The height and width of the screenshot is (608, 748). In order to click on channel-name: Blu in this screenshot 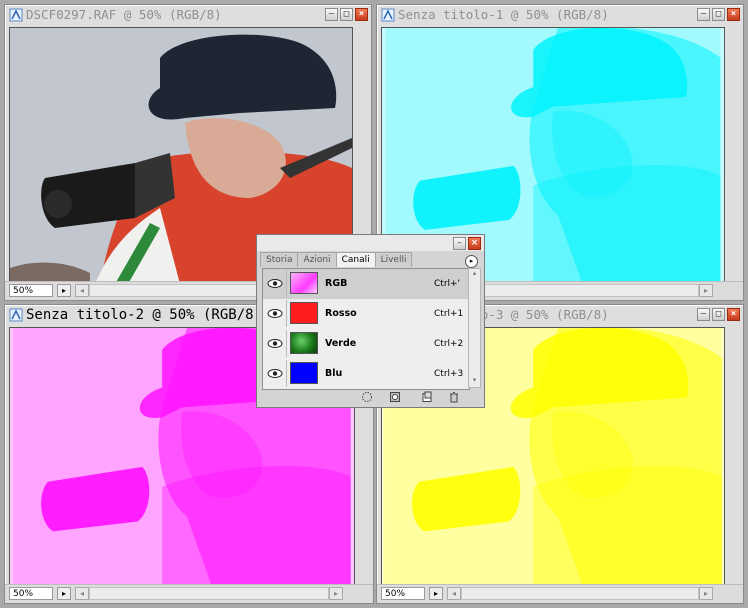, I will do `click(334, 373)`.